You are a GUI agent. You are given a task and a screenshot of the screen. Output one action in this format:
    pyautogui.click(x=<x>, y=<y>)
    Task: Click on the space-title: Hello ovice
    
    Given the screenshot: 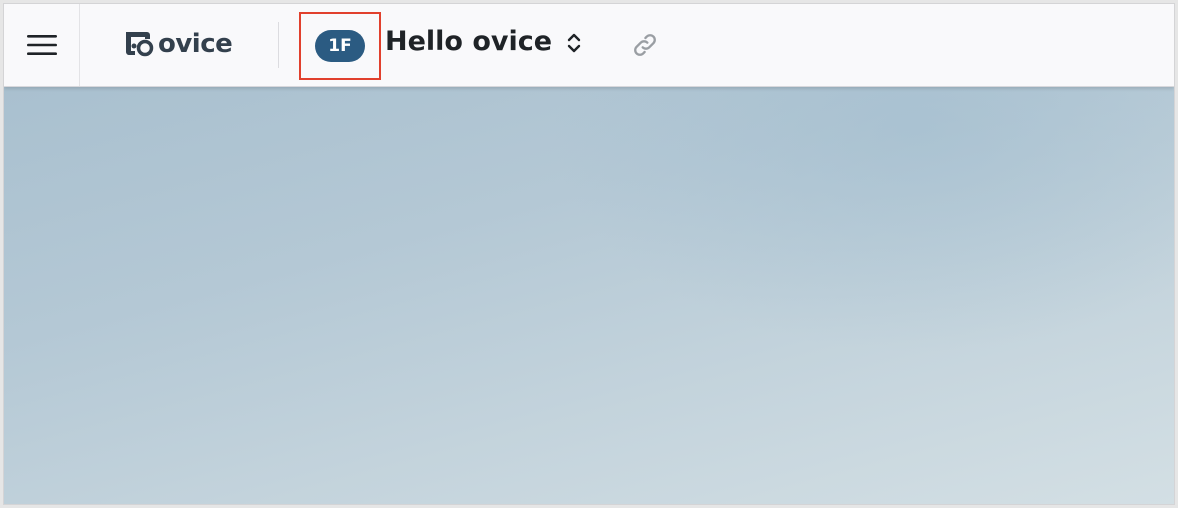 What is the action you would take?
    pyautogui.click(x=469, y=41)
    